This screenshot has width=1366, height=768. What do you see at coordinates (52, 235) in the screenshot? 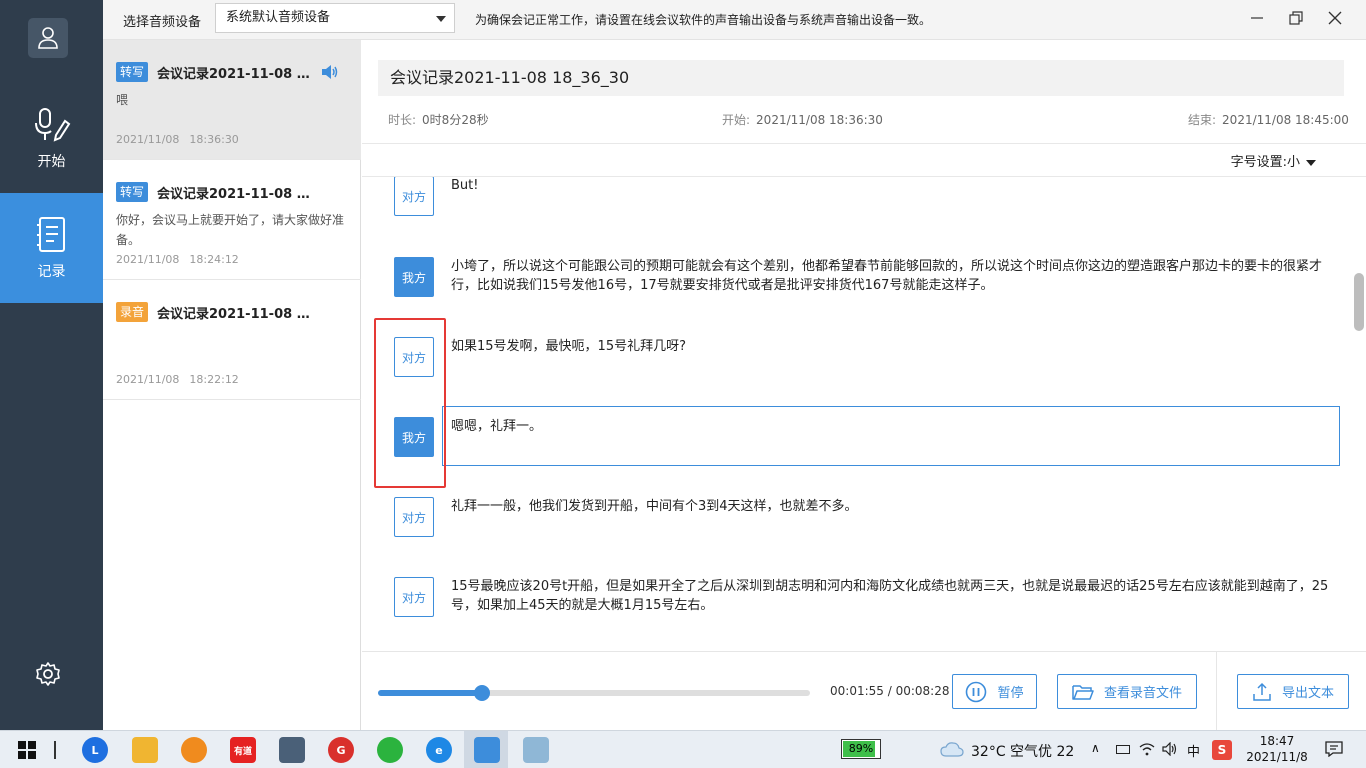
I see `notebook-icon` at bounding box center [52, 235].